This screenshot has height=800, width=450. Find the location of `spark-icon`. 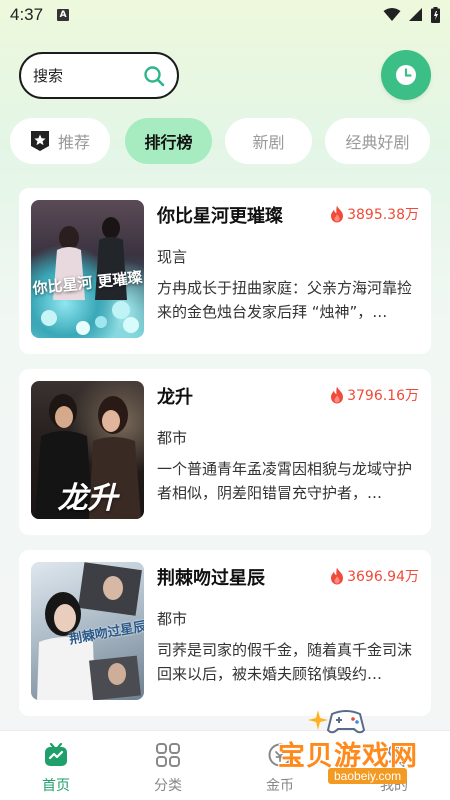

spark-icon is located at coordinates (318, 720).